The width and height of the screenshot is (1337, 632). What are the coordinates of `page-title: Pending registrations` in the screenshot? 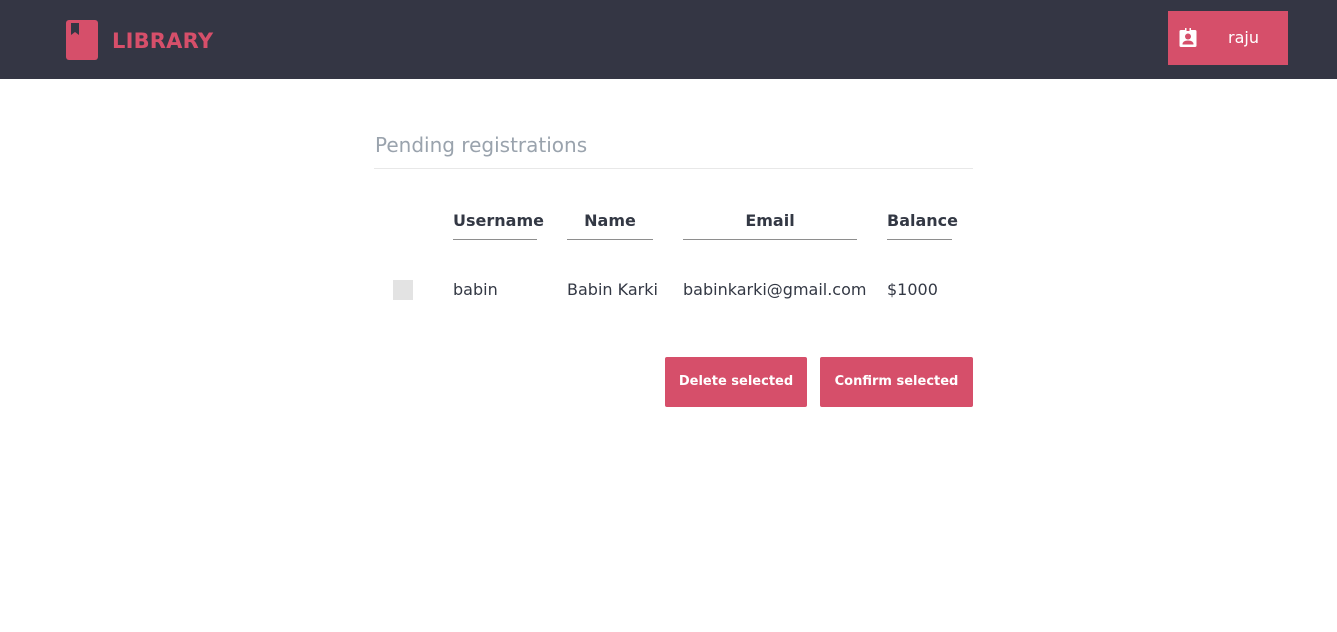 It's located at (481, 145).